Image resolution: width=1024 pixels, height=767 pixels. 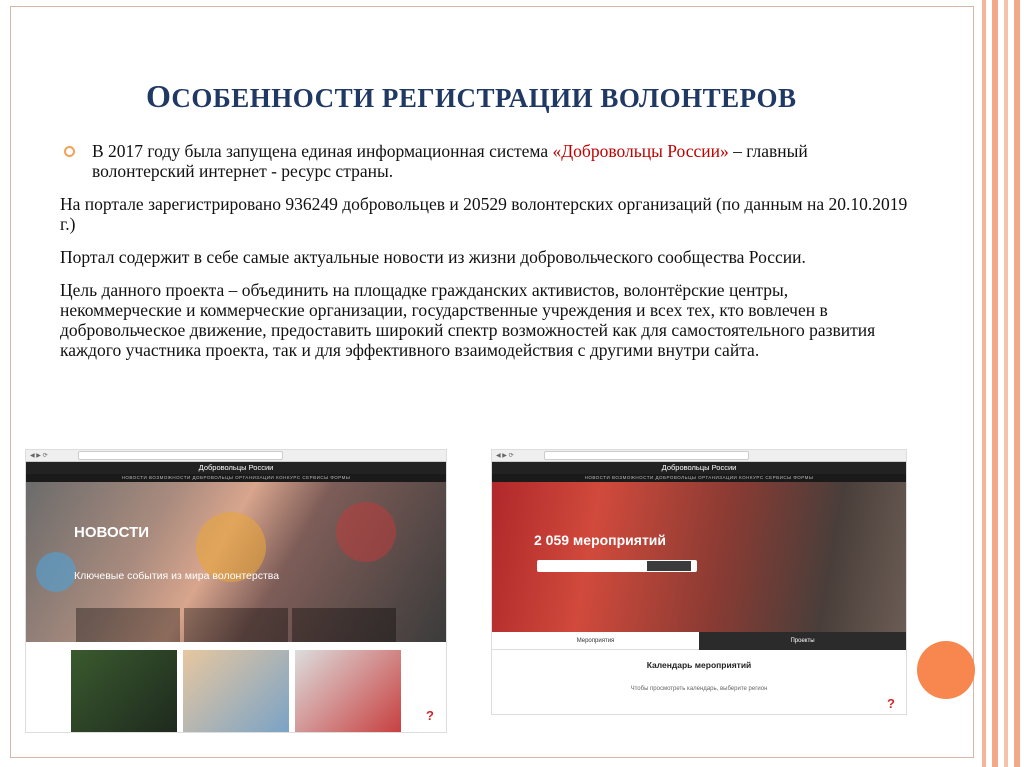 I want to click on news-hero-subtitle: Ключевые события из мира волонтерства, so click(x=177, y=576).